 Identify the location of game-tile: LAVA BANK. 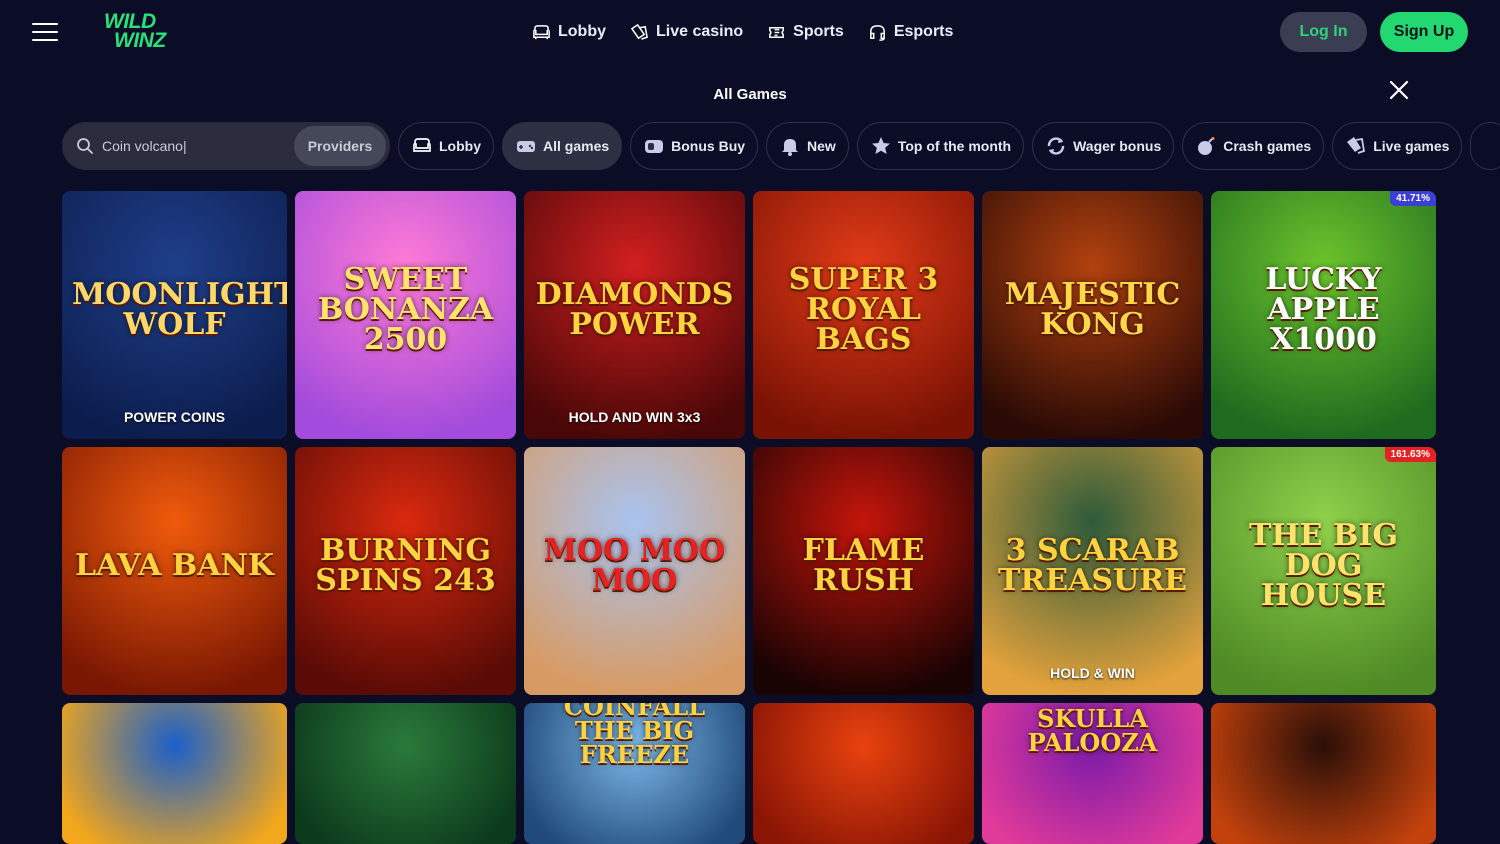
(174, 571).